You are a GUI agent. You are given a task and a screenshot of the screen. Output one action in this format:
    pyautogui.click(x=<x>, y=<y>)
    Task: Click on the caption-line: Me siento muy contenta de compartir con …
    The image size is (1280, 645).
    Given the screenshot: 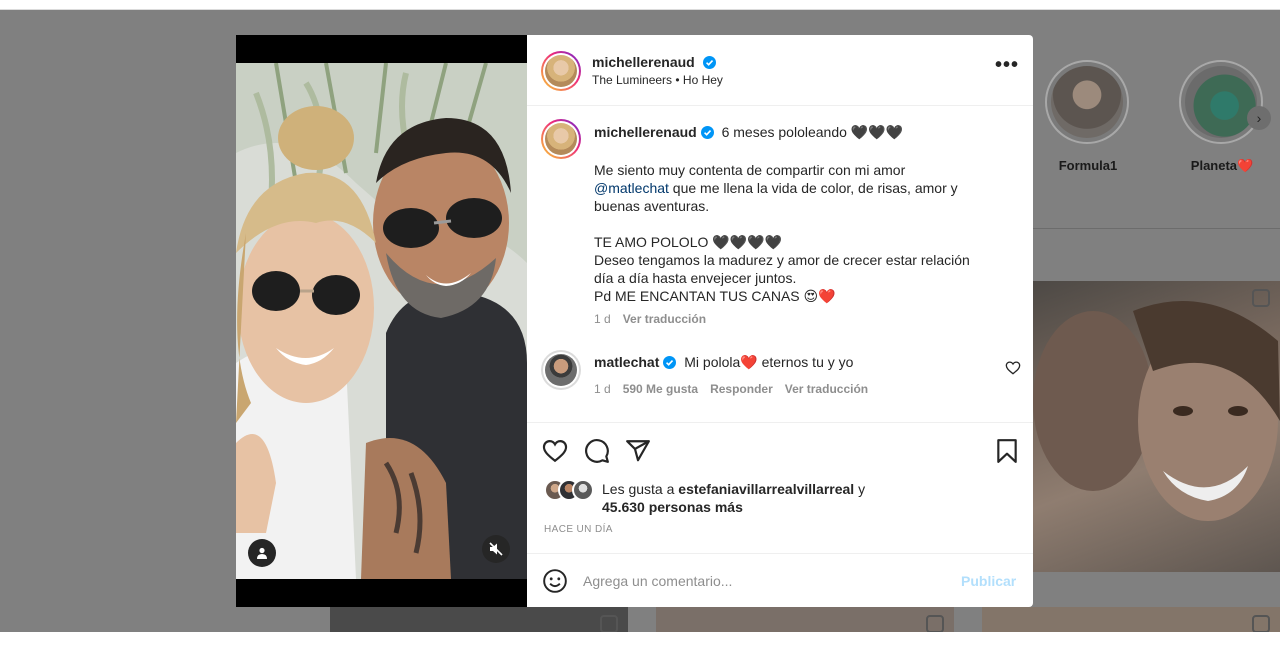 What is the action you would take?
    pyautogui.click(x=750, y=170)
    